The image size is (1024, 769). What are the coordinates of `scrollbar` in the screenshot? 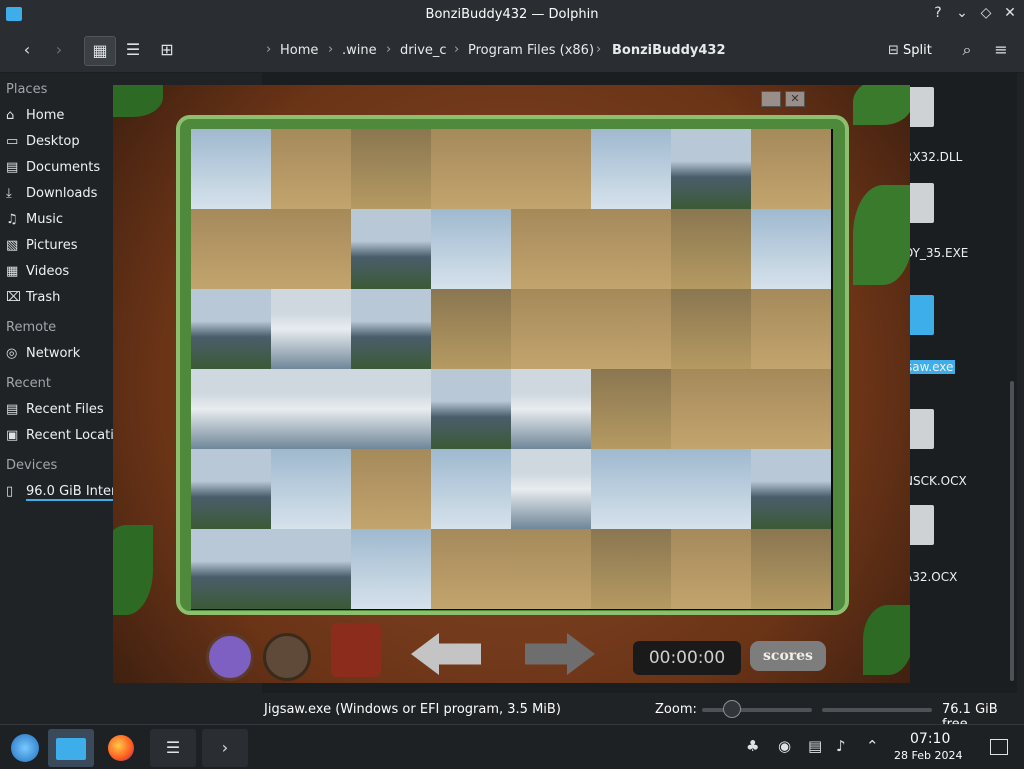 It's located at (1012, 531).